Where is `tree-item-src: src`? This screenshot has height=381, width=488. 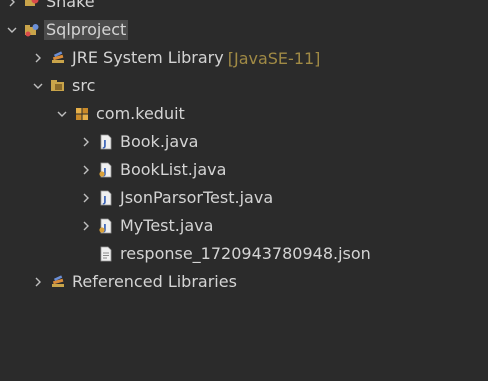 tree-item-src: src is located at coordinates (244, 86).